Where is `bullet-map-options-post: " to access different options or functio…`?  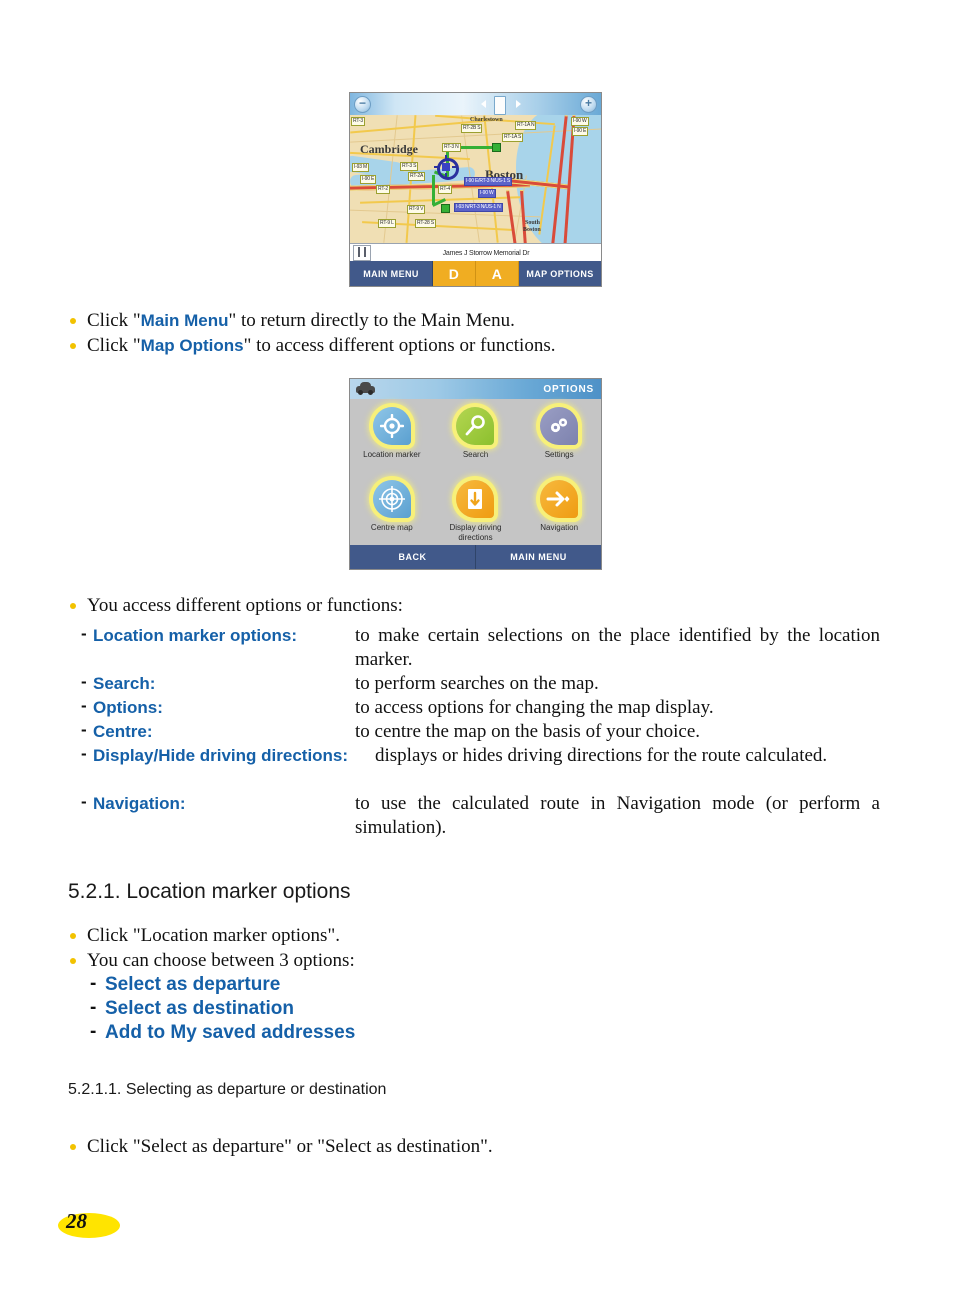
bullet-map-options-post: " to access different options or functio… is located at coordinates (399, 345).